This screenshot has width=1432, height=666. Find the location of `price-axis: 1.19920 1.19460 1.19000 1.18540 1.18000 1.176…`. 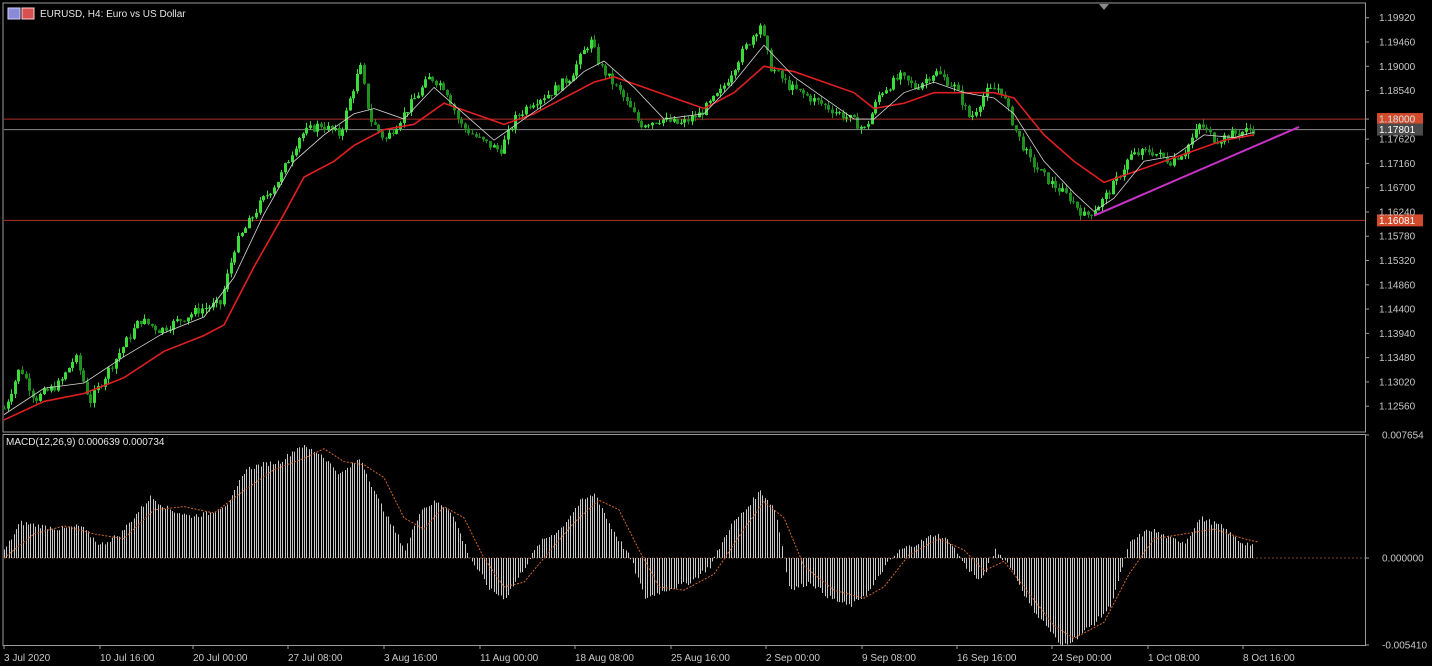

price-axis: 1.19920 1.19460 1.19000 1.18540 1.18000 1.176… is located at coordinates (1390, 213).